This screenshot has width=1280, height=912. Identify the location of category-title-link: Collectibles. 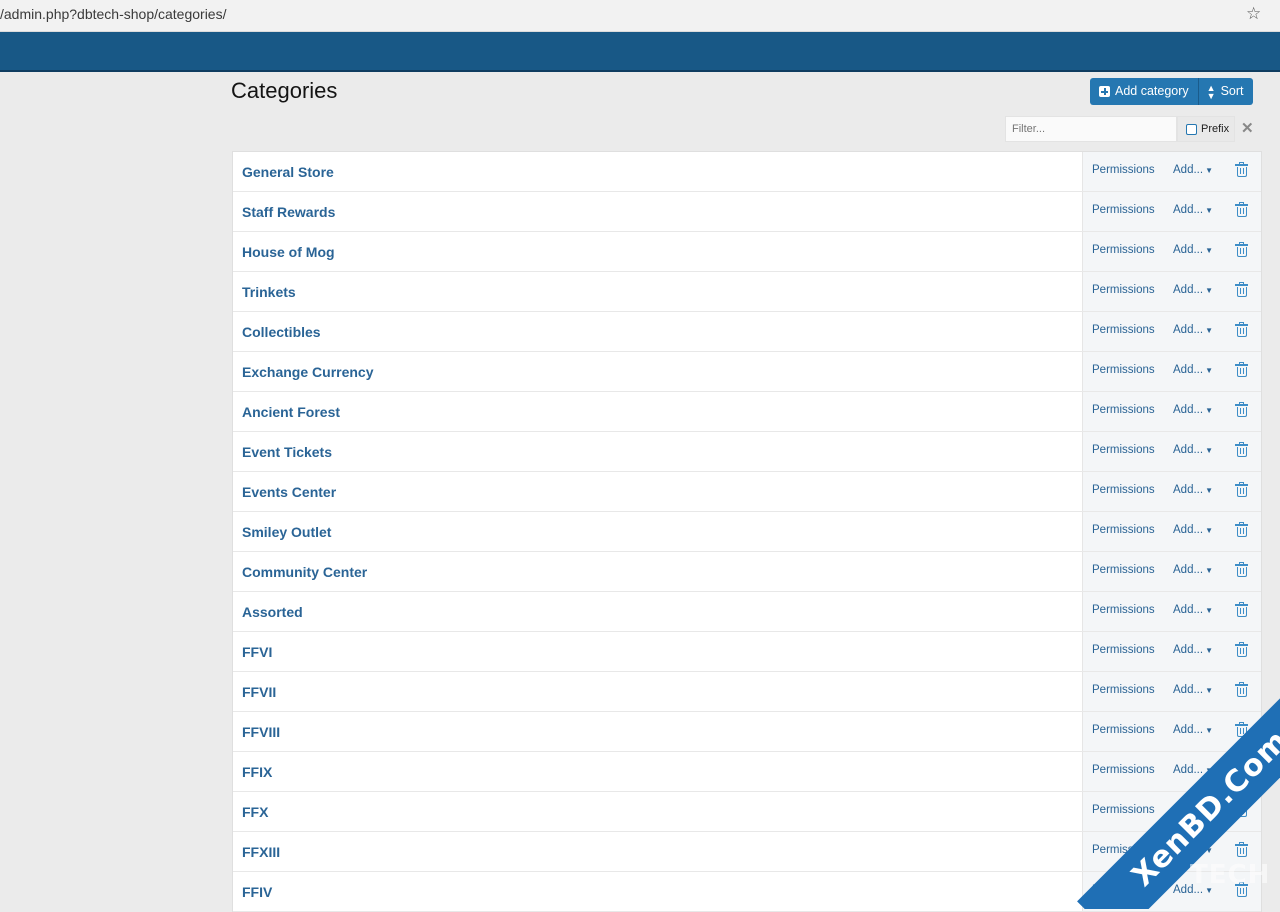
(657, 332).